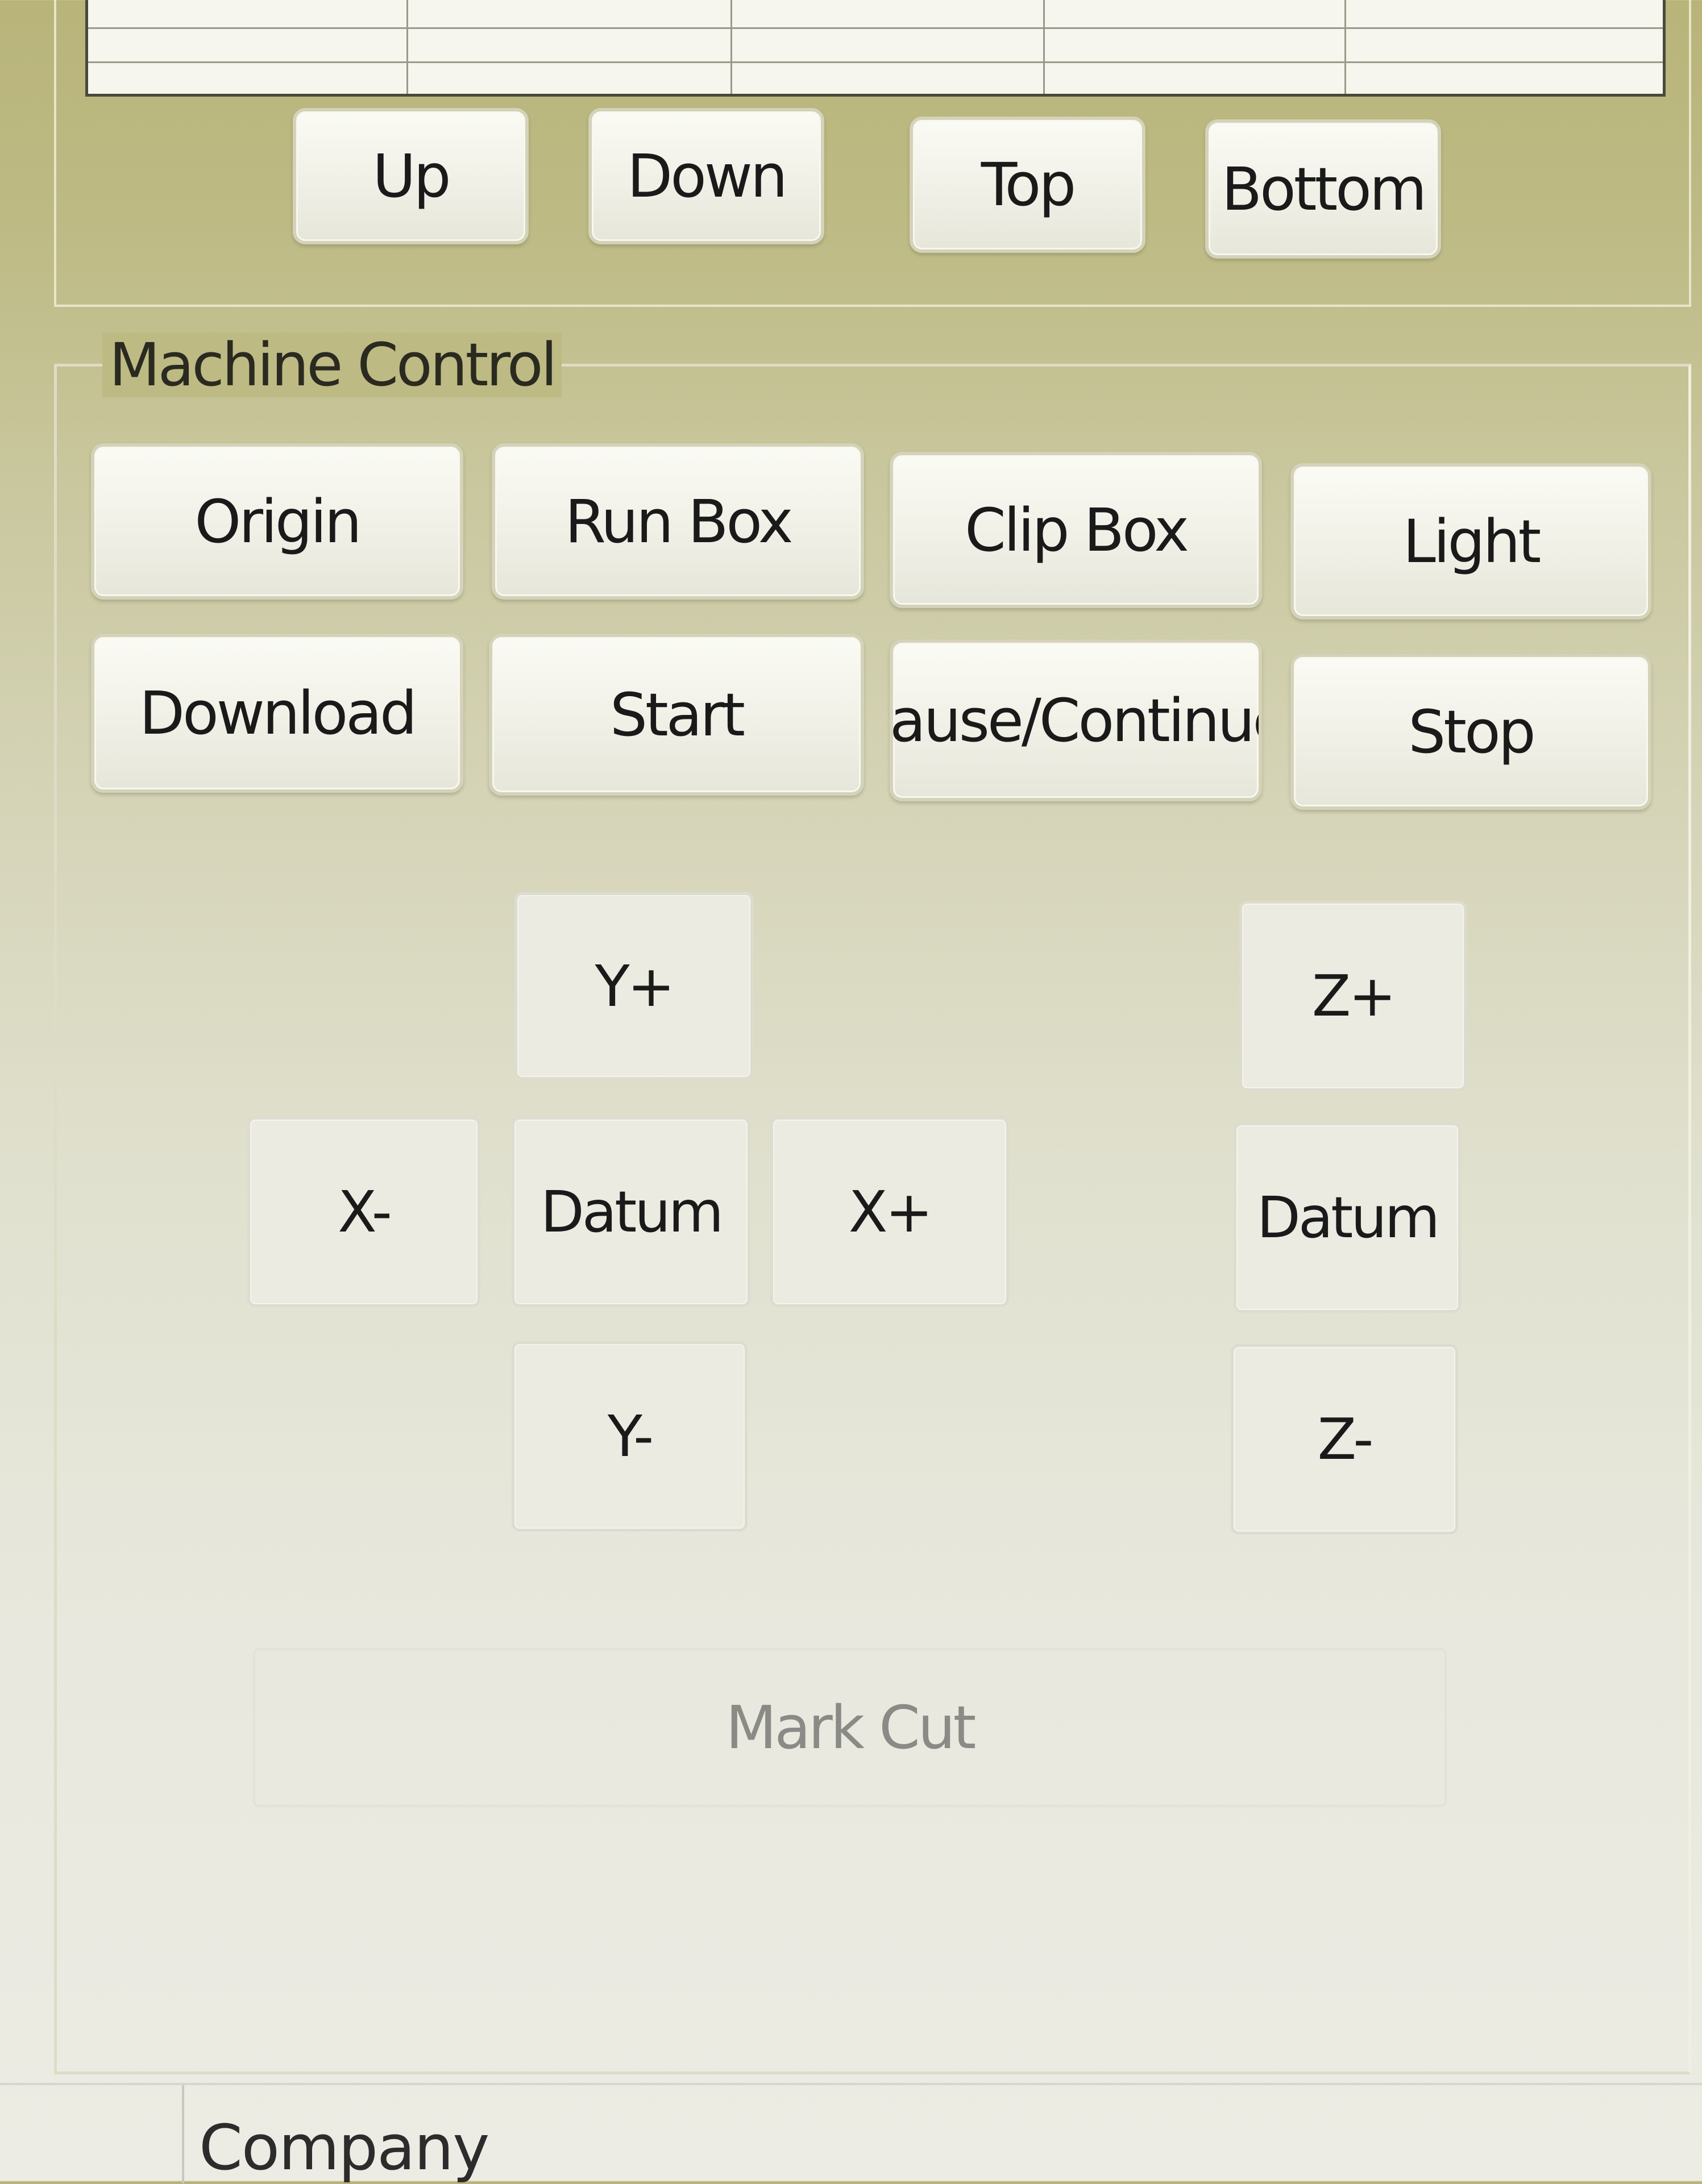 The height and width of the screenshot is (2184, 1702). I want to click on bottom-button: Bottom, so click(1323, 189).